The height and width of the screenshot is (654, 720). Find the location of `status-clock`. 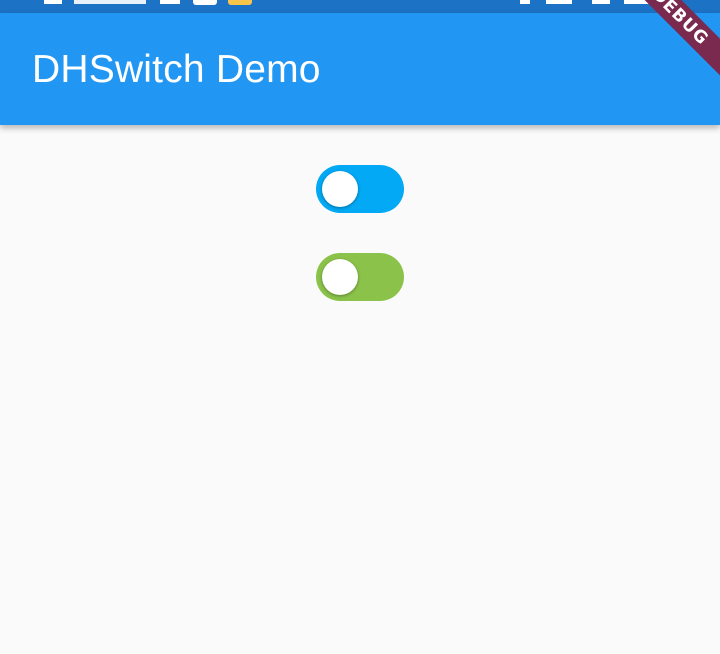

status-clock is located at coordinates (110, 2).